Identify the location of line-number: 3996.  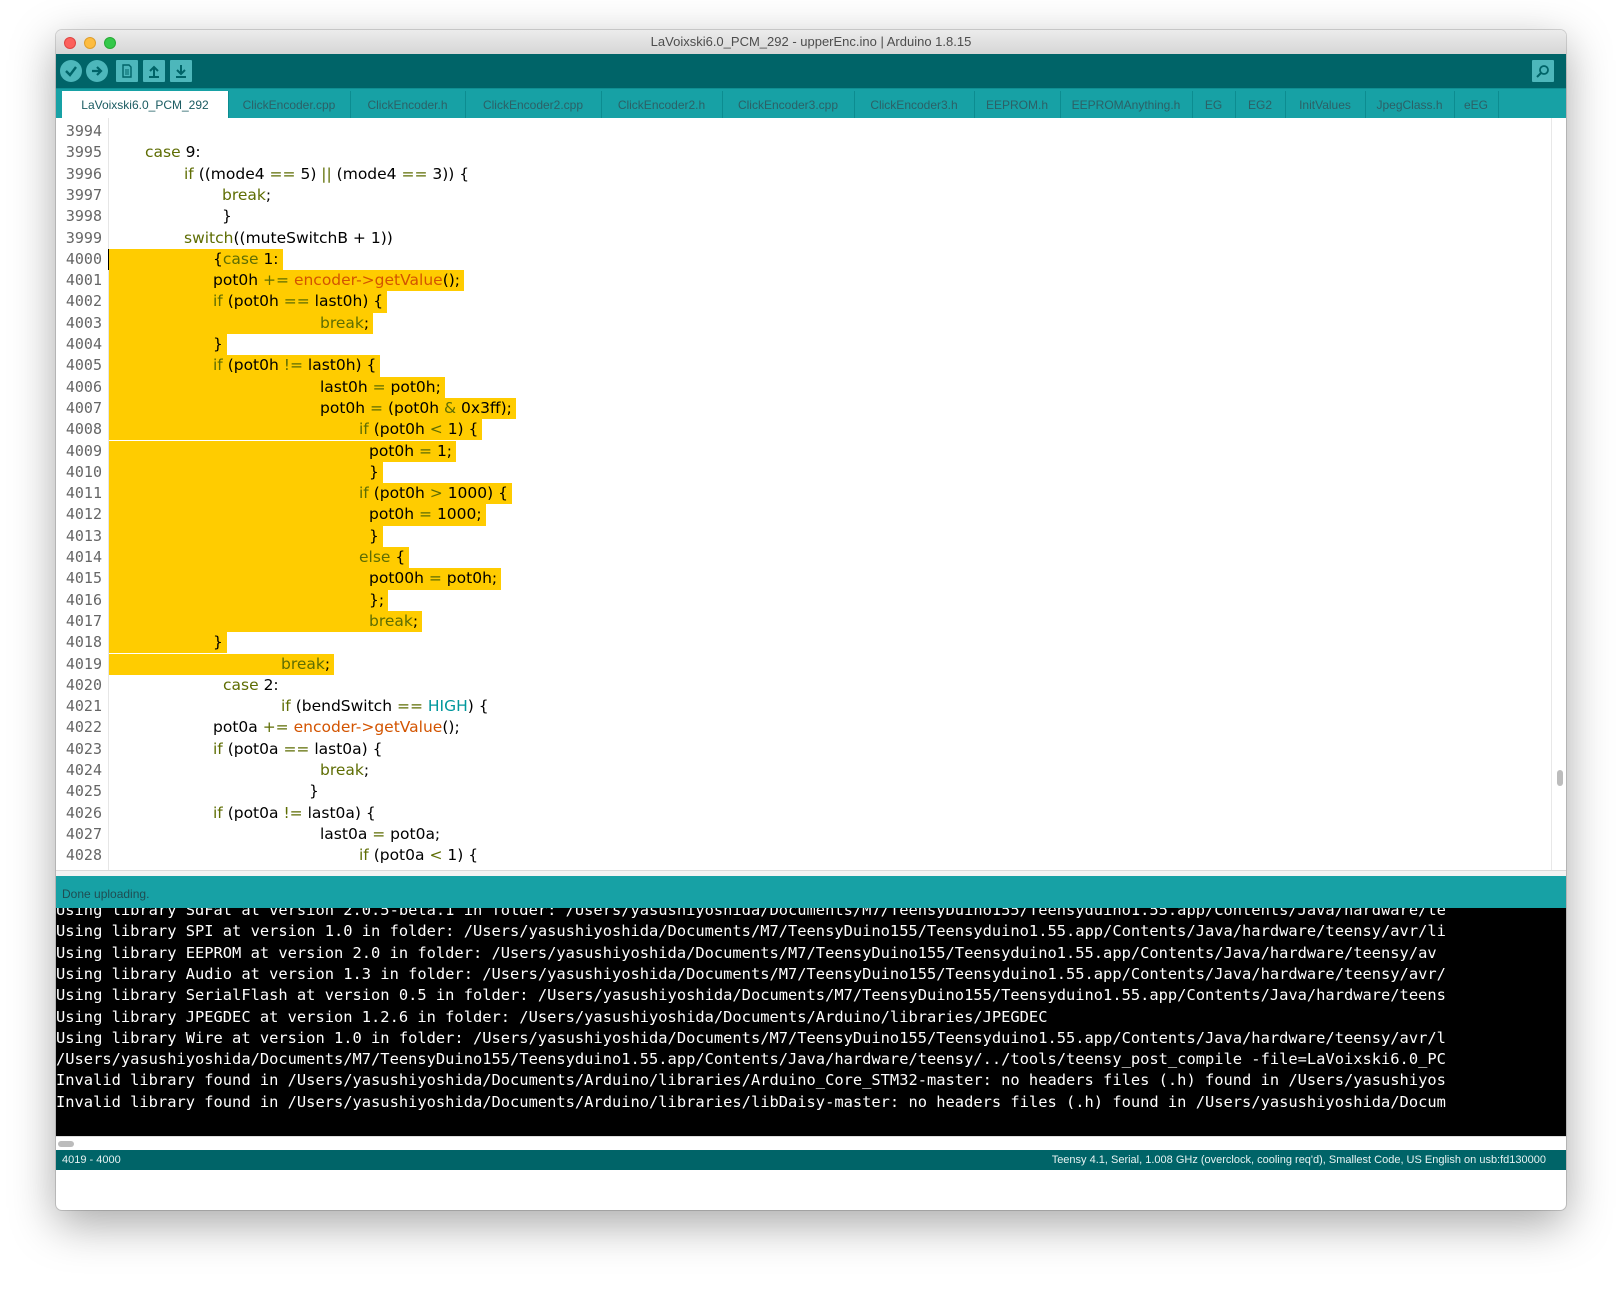
(83, 173).